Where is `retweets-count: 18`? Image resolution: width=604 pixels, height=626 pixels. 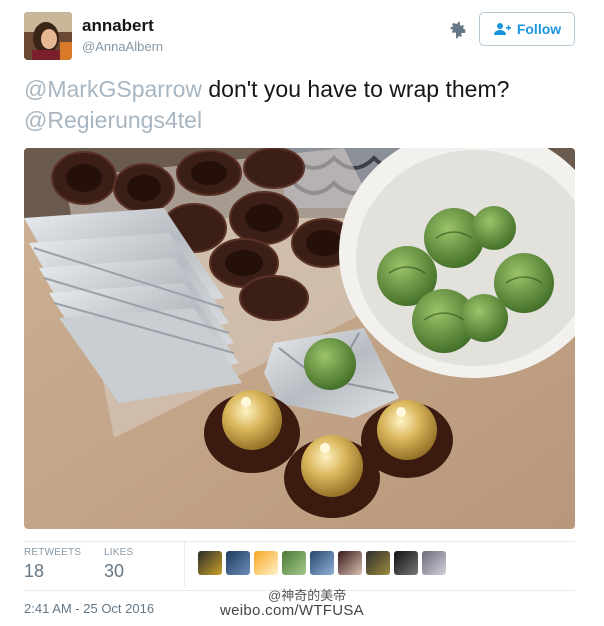
retweets-count: 18 is located at coordinates (34, 571).